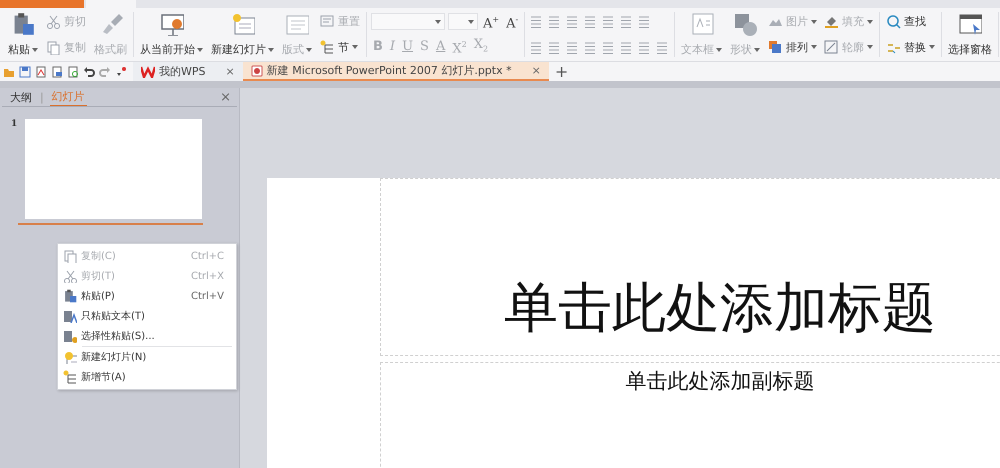 This screenshot has height=468, width=1000. Describe the element at coordinates (702, 24) in the screenshot. I see `text-box-icon` at that location.